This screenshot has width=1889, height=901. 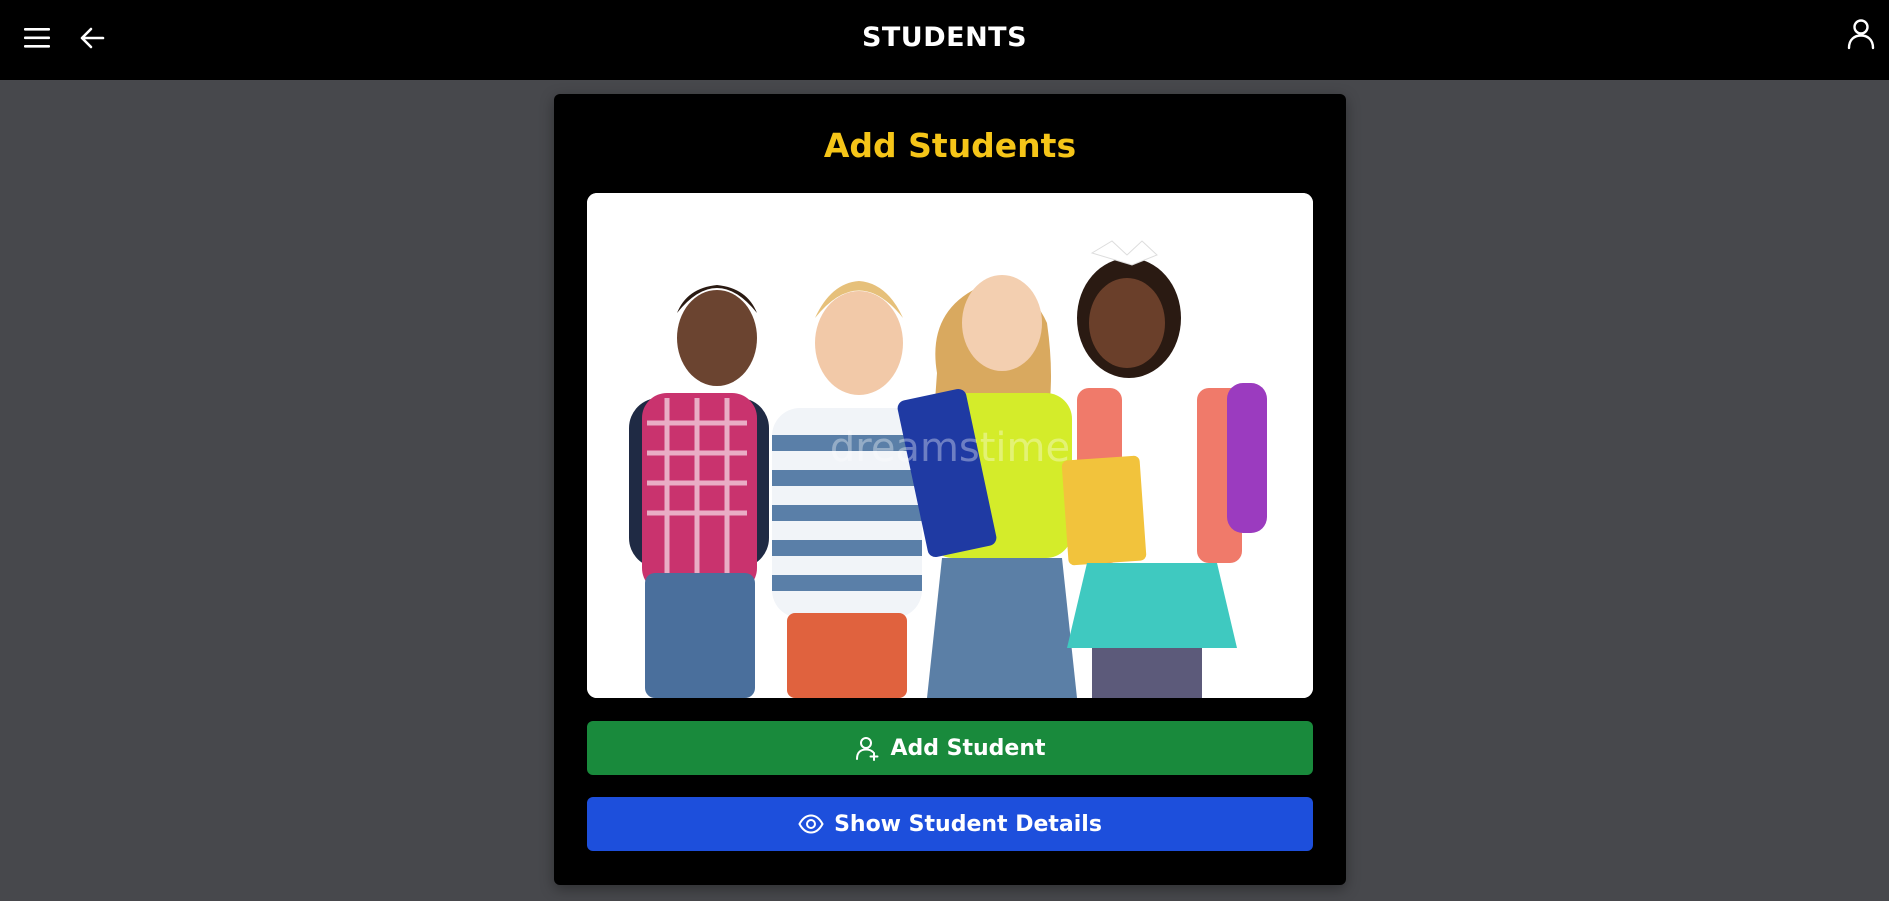 I want to click on show-student-details-button: Show Student Details, so click(x=950, y=824).